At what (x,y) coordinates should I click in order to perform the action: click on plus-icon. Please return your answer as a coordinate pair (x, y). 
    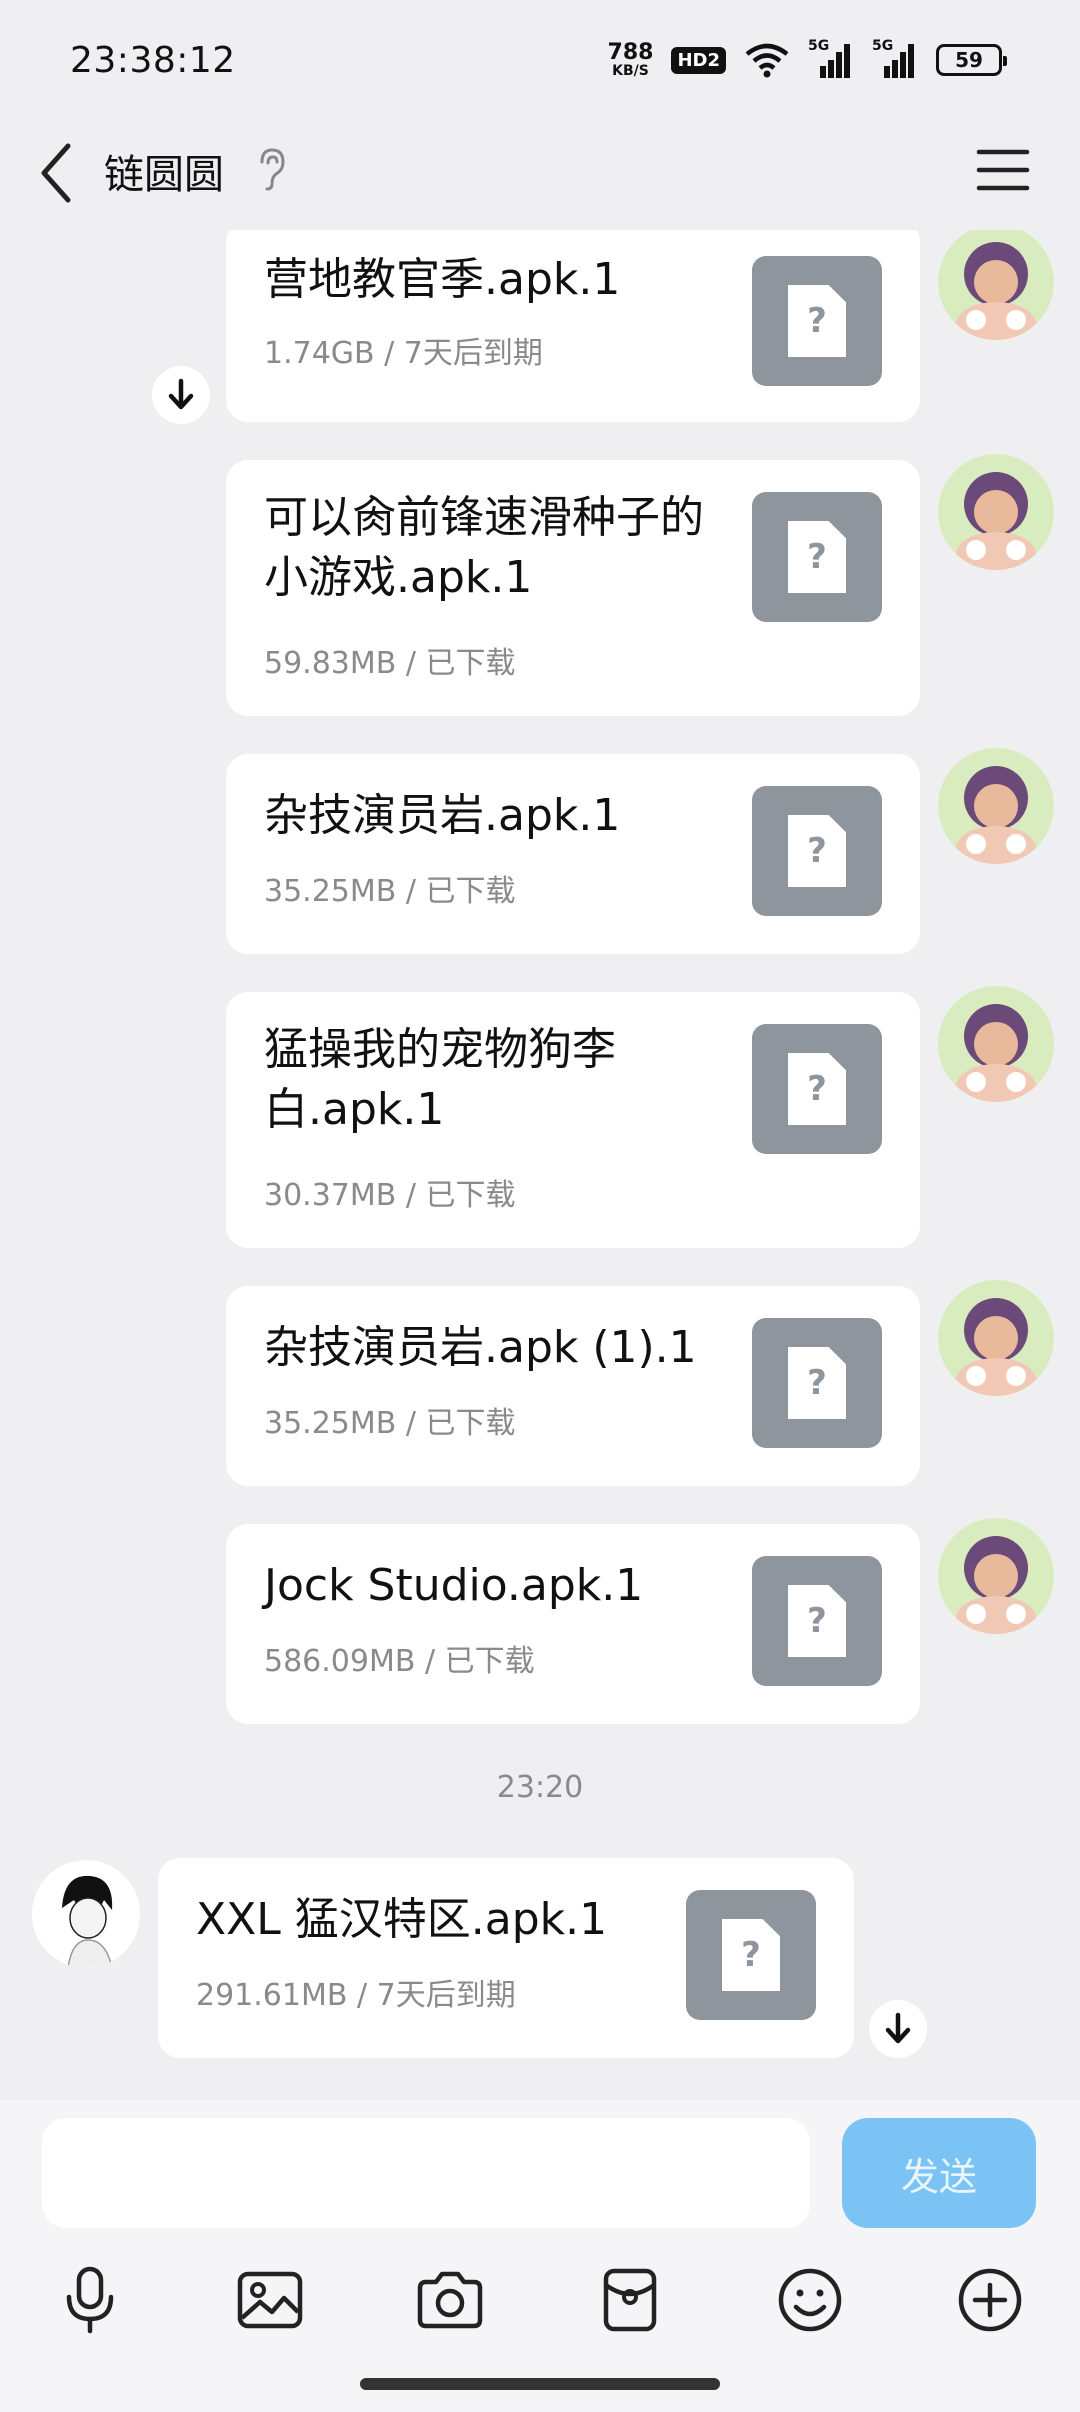
    Looking at the image, I should click on (990, 2300).